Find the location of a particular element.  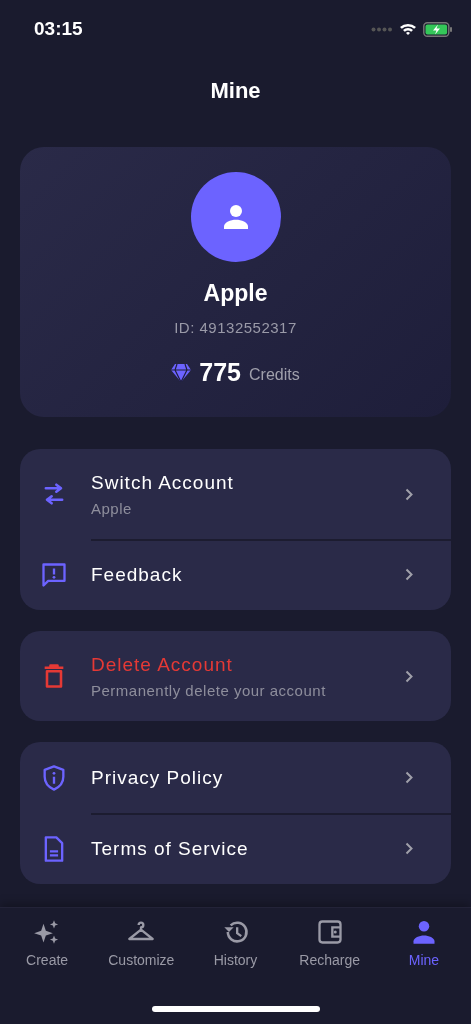

menu-item-title: Feedback is located at coordinates (137, 574).